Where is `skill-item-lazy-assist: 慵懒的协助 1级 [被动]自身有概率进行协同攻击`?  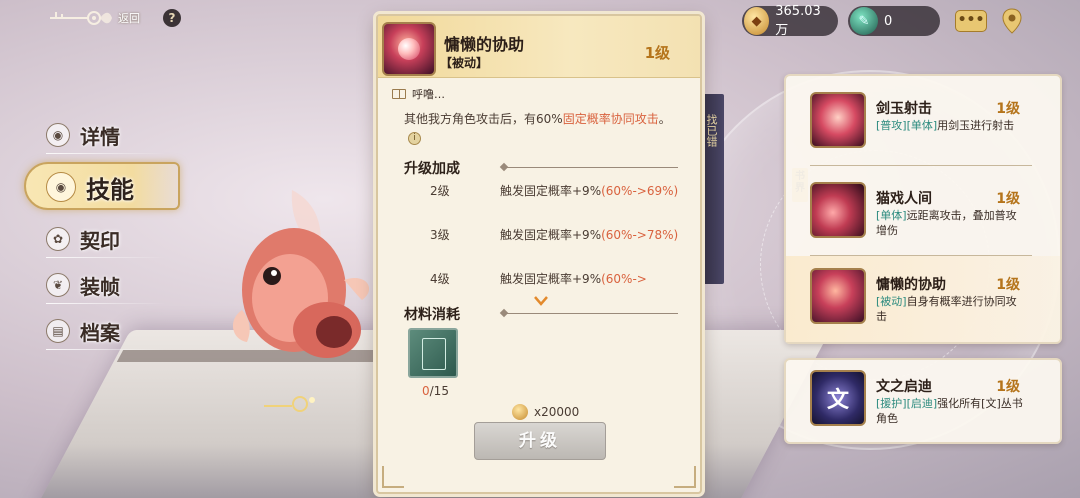
skill-item-lazy-assist: 慵懒的协助 1级 [被动]自身有概率进行协同攻击 is located at coordinates (923, 299).